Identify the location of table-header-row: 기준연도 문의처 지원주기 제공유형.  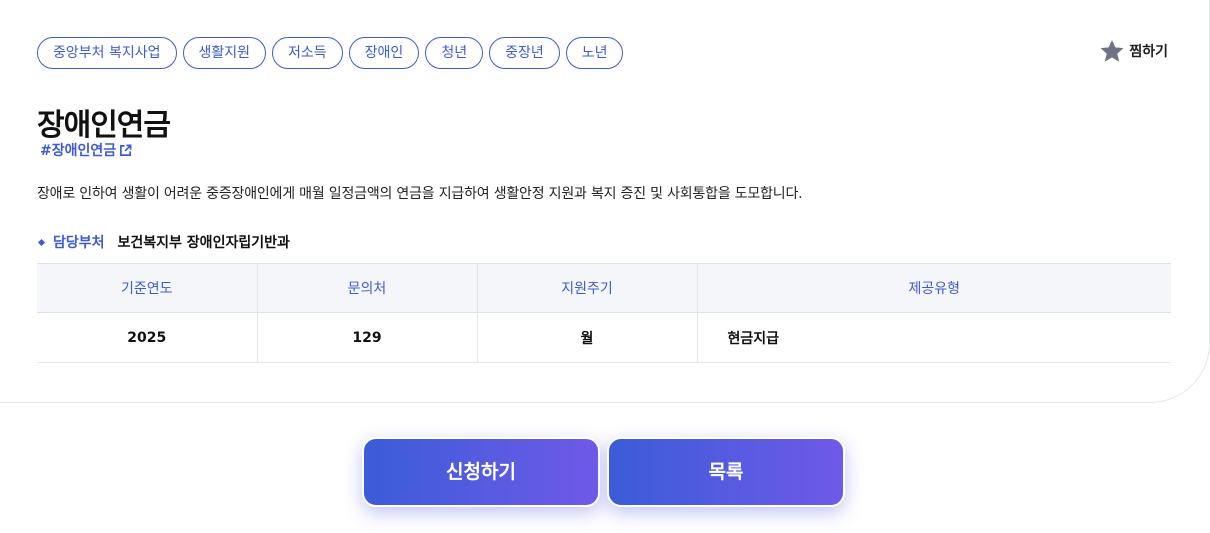
(604, 288).